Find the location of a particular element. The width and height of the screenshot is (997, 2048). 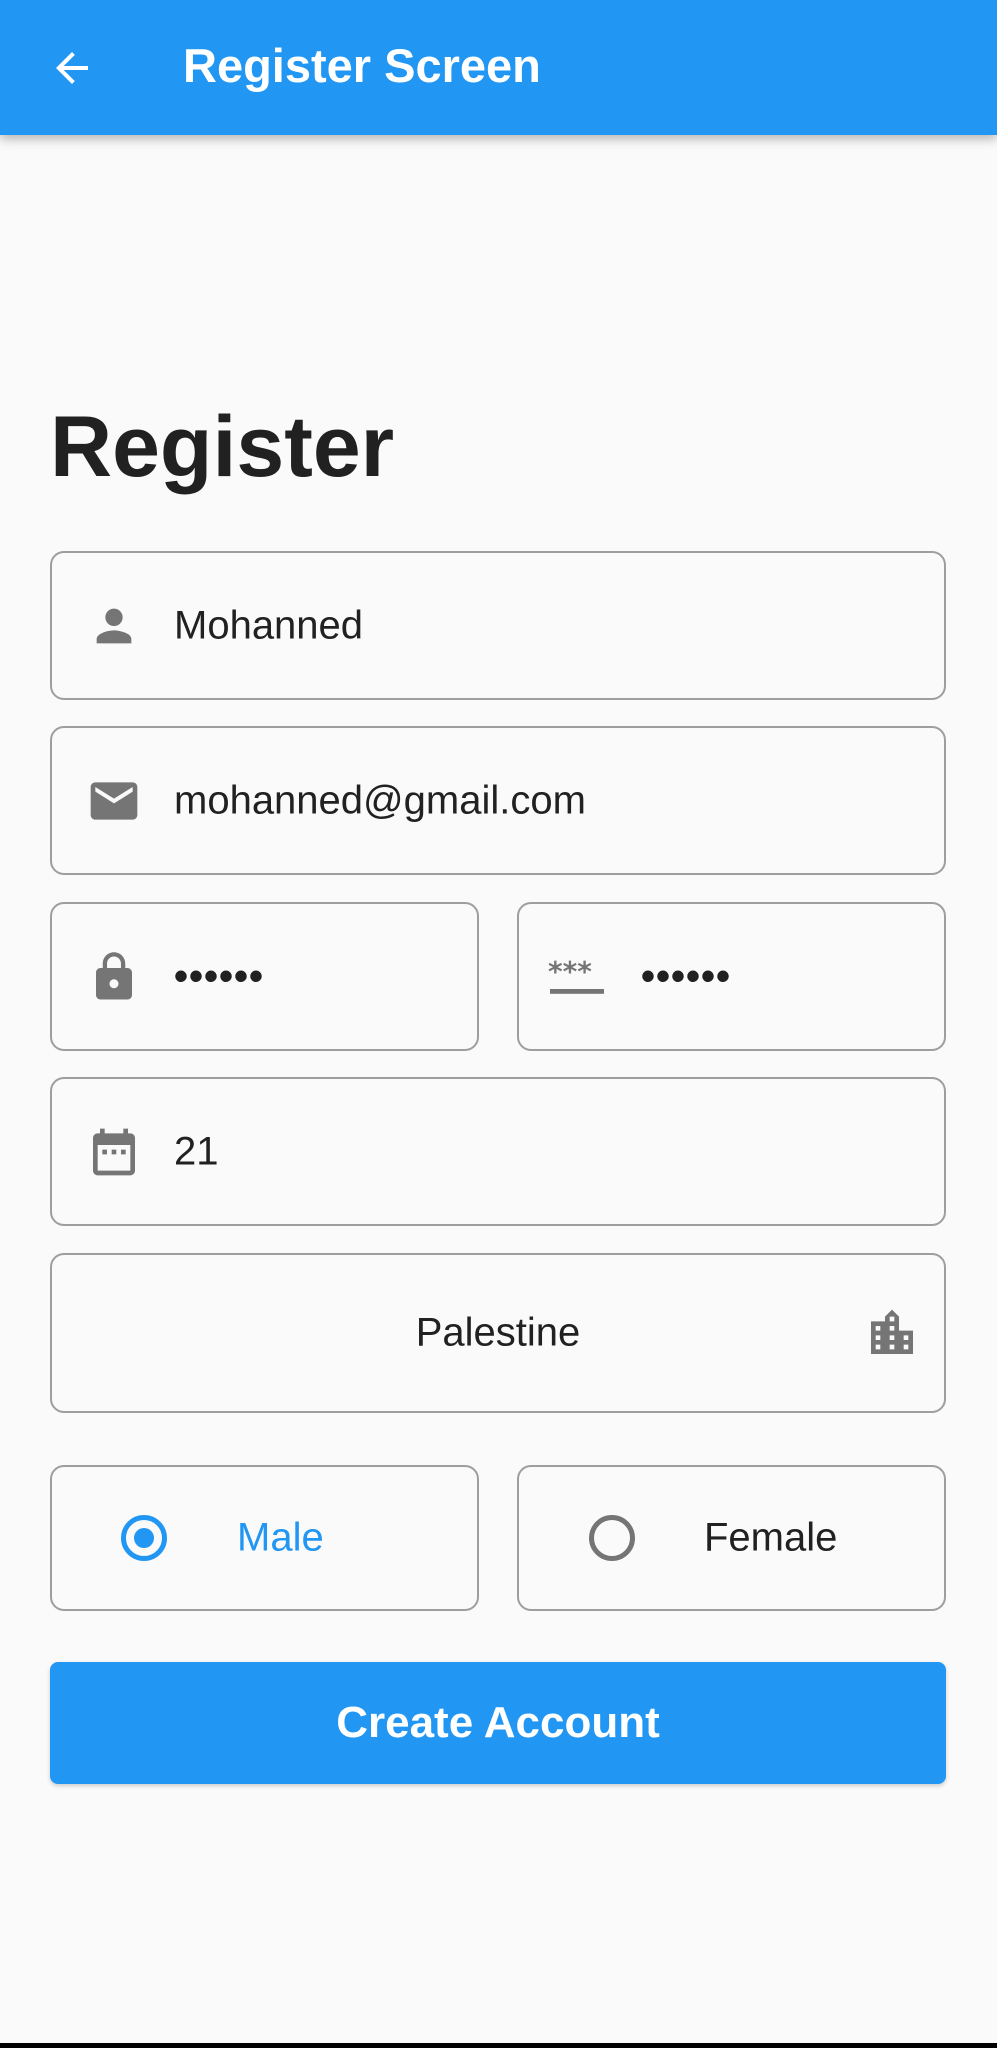

country-value: Palestine is located at coordinates (498, 1332).